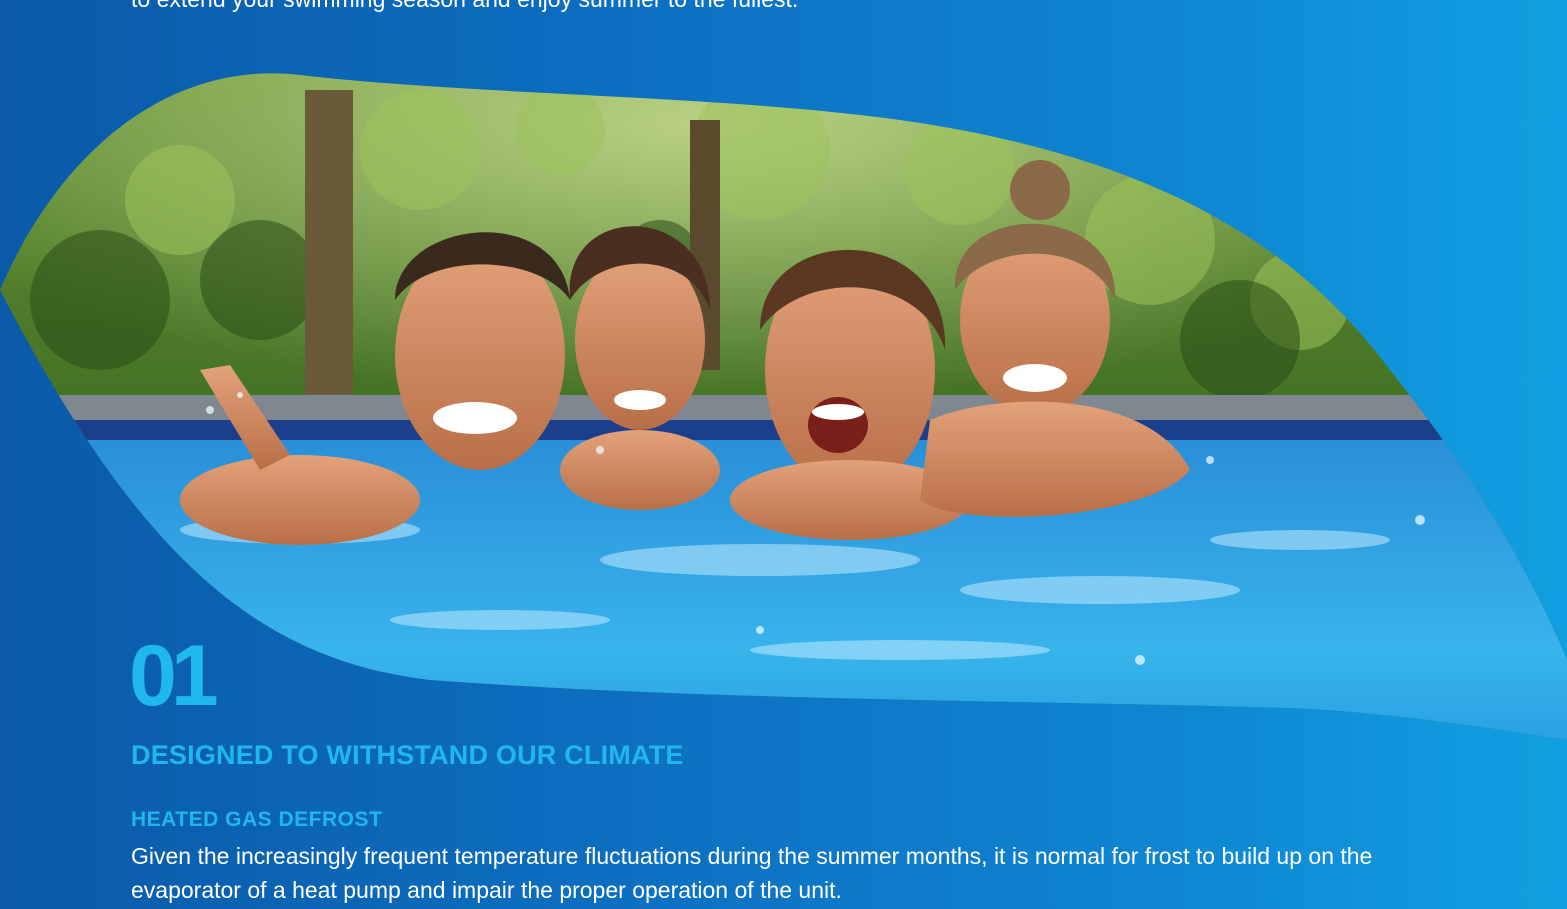 Image resolution: width=1567 pixels, height=909 pixels. I want to click on section-number: 01, so click(174, 676).